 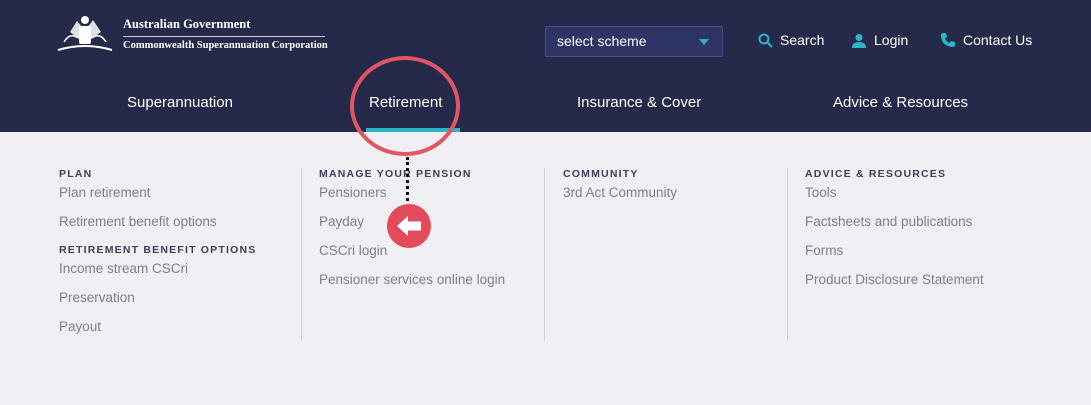 I want to click on search-icon, so click(x=765, y=40).